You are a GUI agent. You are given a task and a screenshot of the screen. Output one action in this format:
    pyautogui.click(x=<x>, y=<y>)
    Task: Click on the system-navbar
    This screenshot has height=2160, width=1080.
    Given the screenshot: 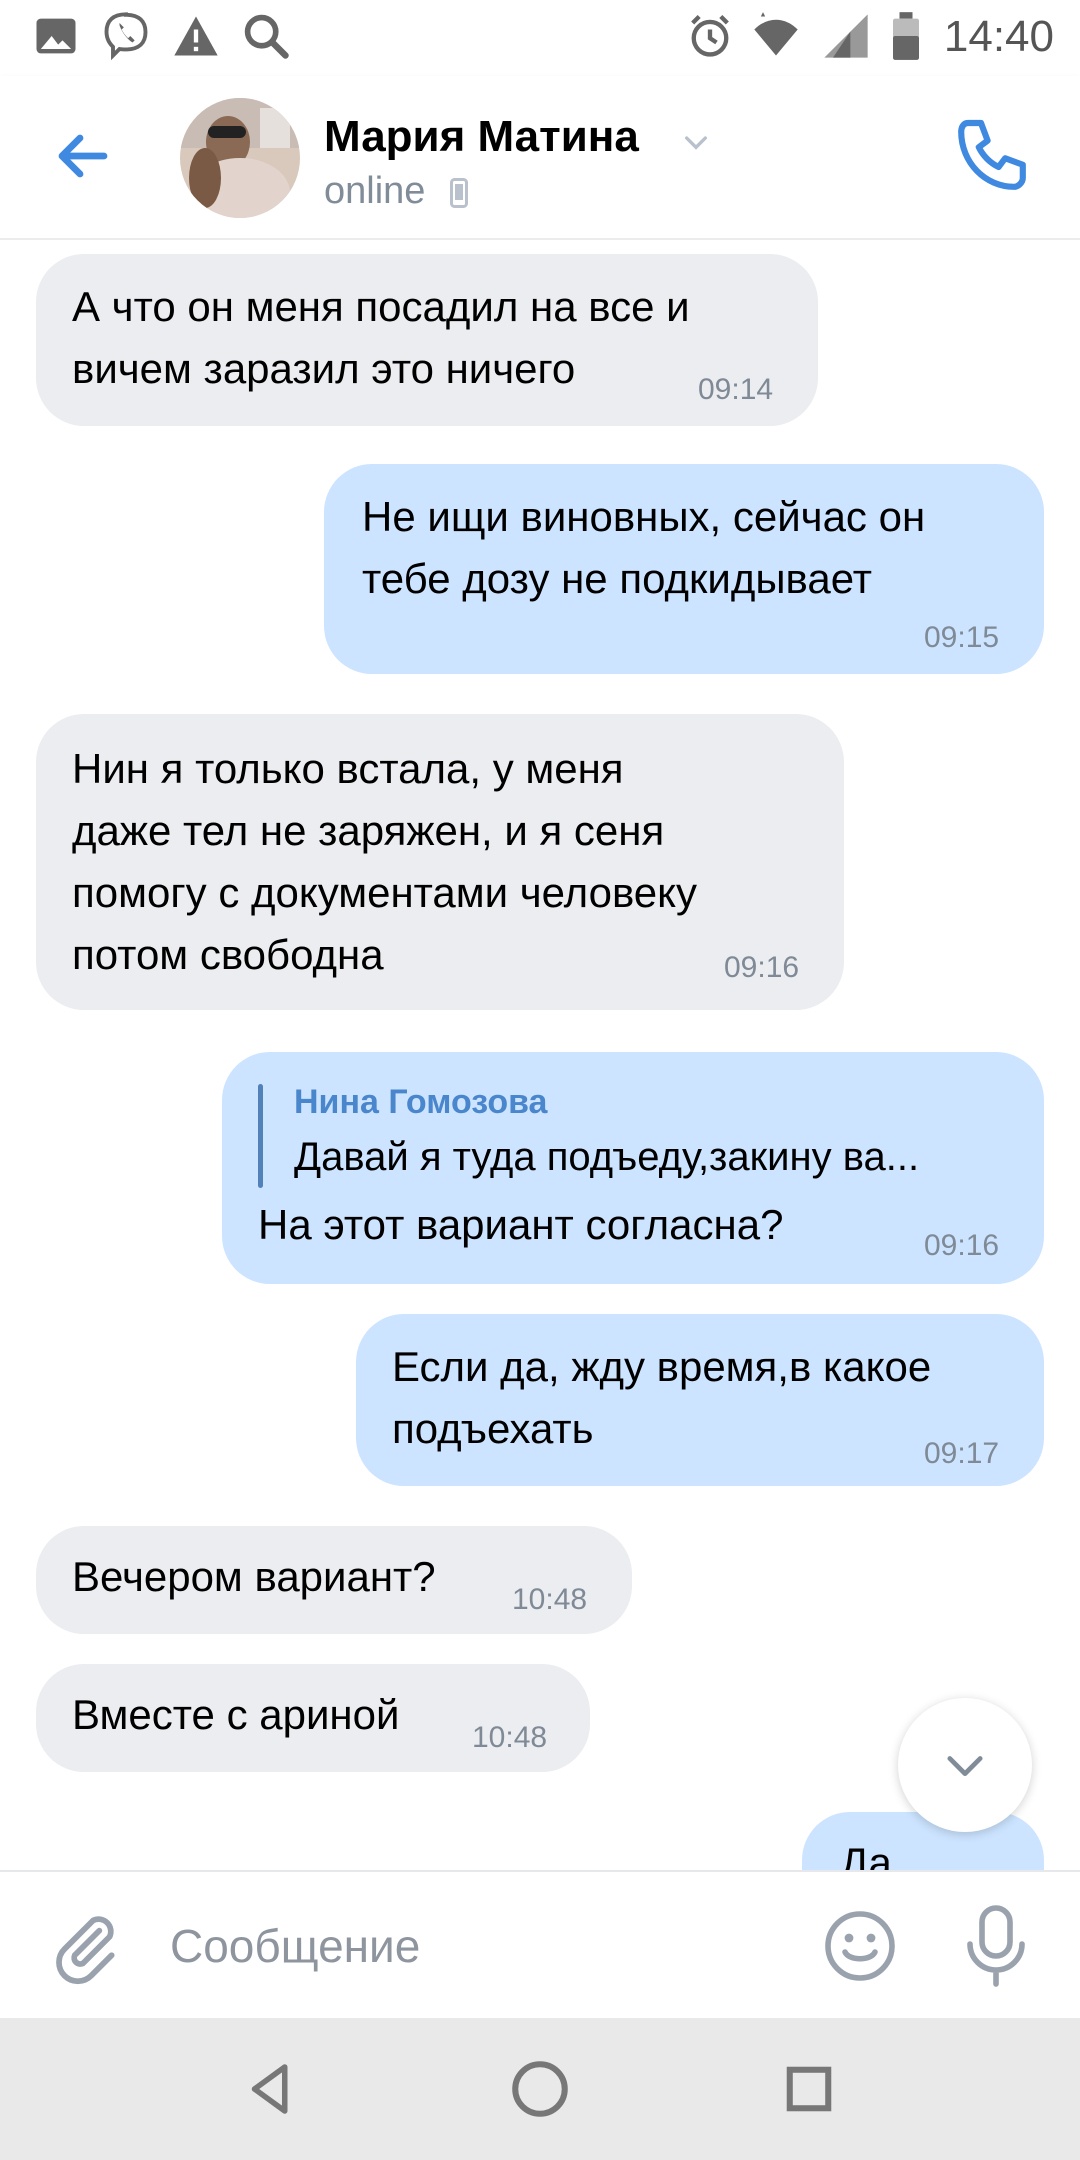 What is the action you would take?
    pyautogui.click(x=540, y=2089)
    